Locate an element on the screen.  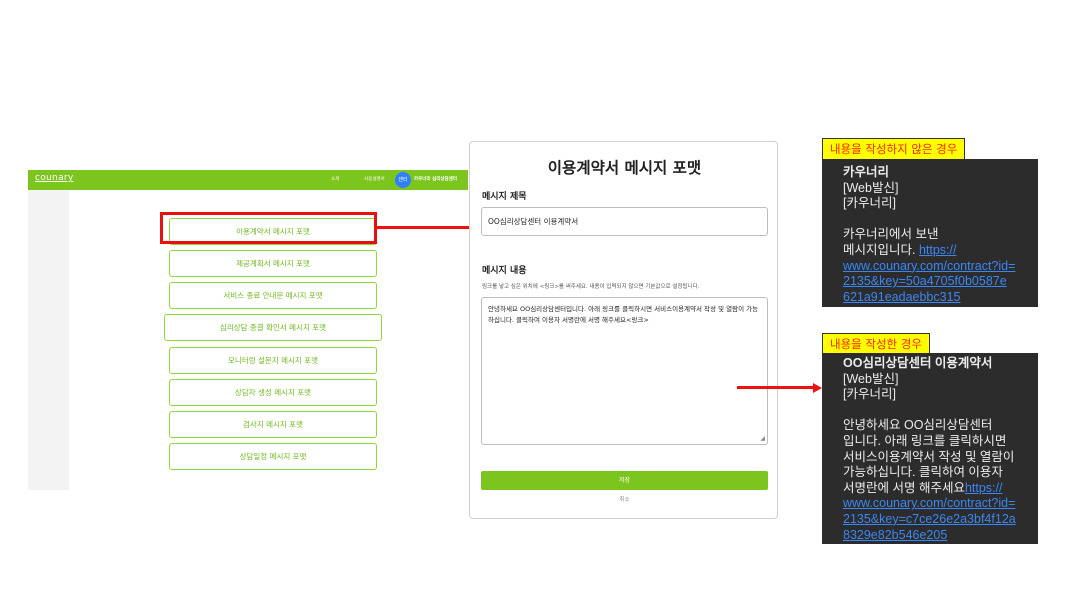
content-label: 메시지 내용 is located at coordinates (504, 271).